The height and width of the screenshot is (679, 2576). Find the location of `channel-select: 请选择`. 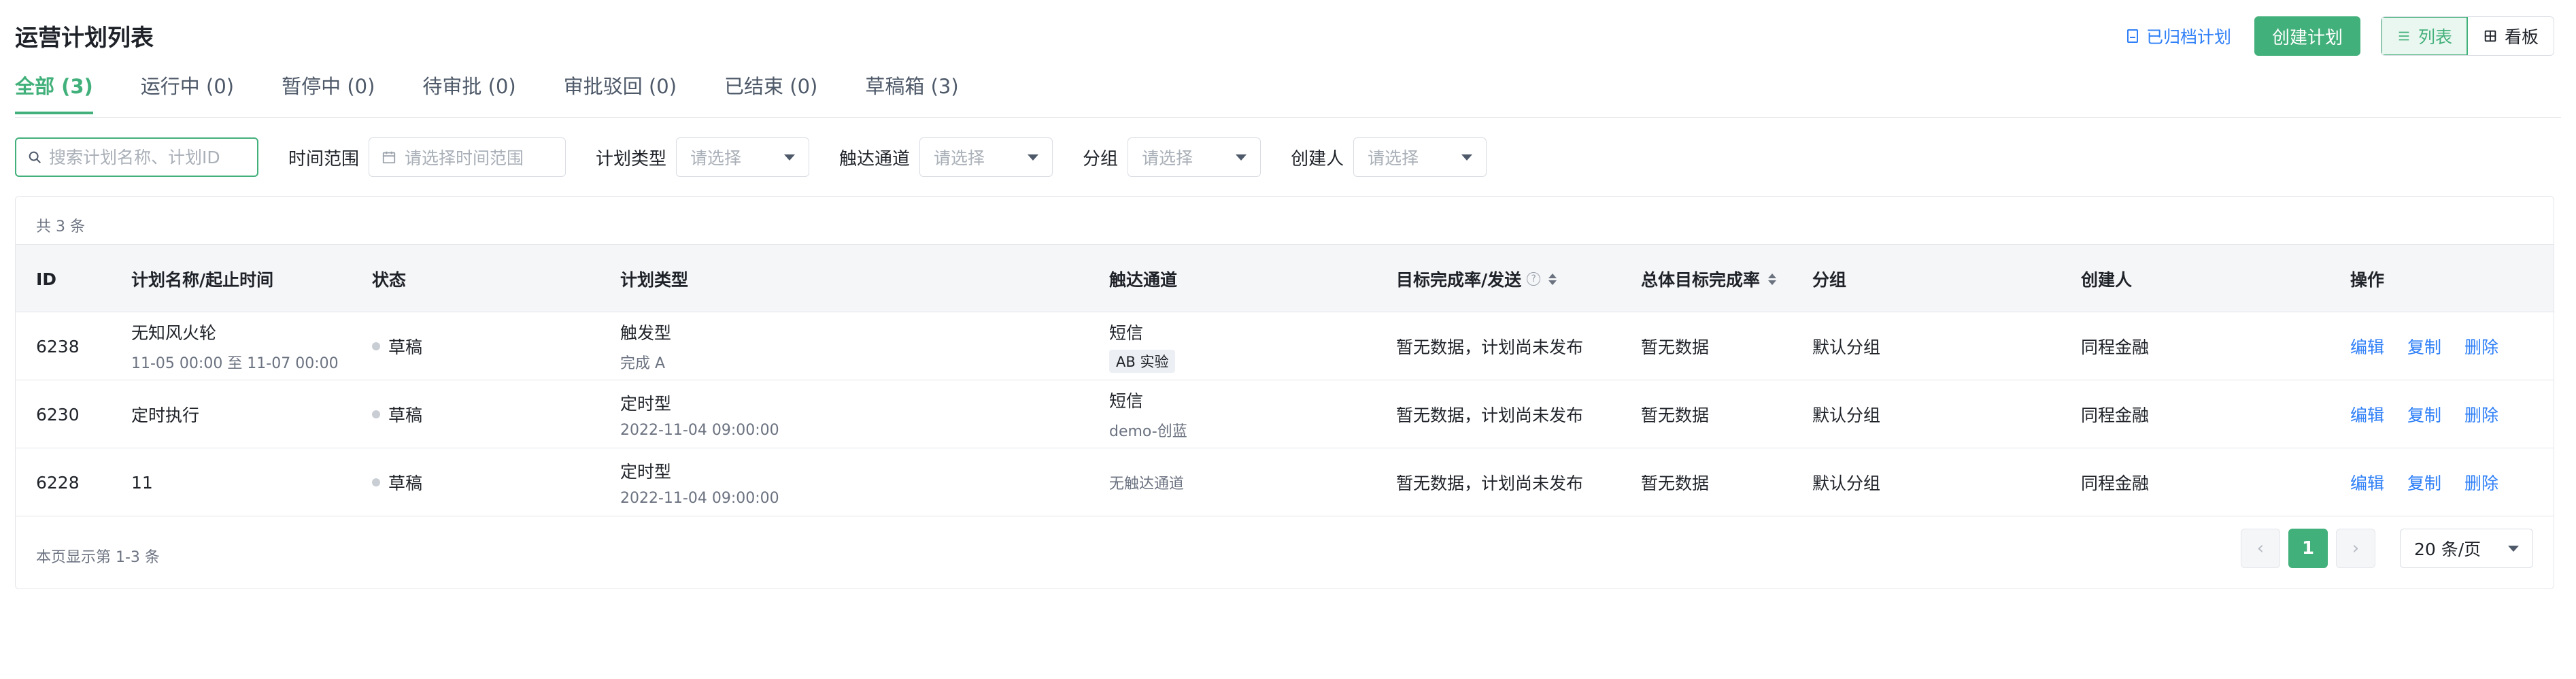

channel-select: 请选择 is located at coordinates (986, 157).